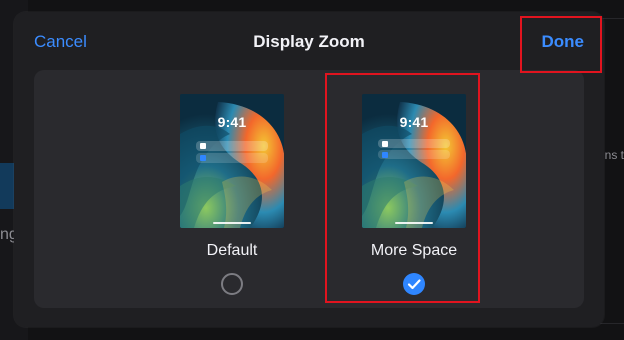  What do you see at coordinates (414, 161) in the screenshot?
I see `more-space-preview-image: 9:41` at bounding box center [414, 161].